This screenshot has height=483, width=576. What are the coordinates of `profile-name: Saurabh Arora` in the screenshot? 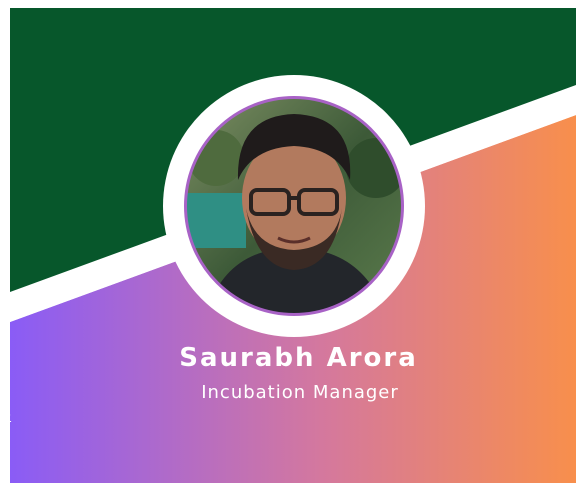 It's located at (298, 358).